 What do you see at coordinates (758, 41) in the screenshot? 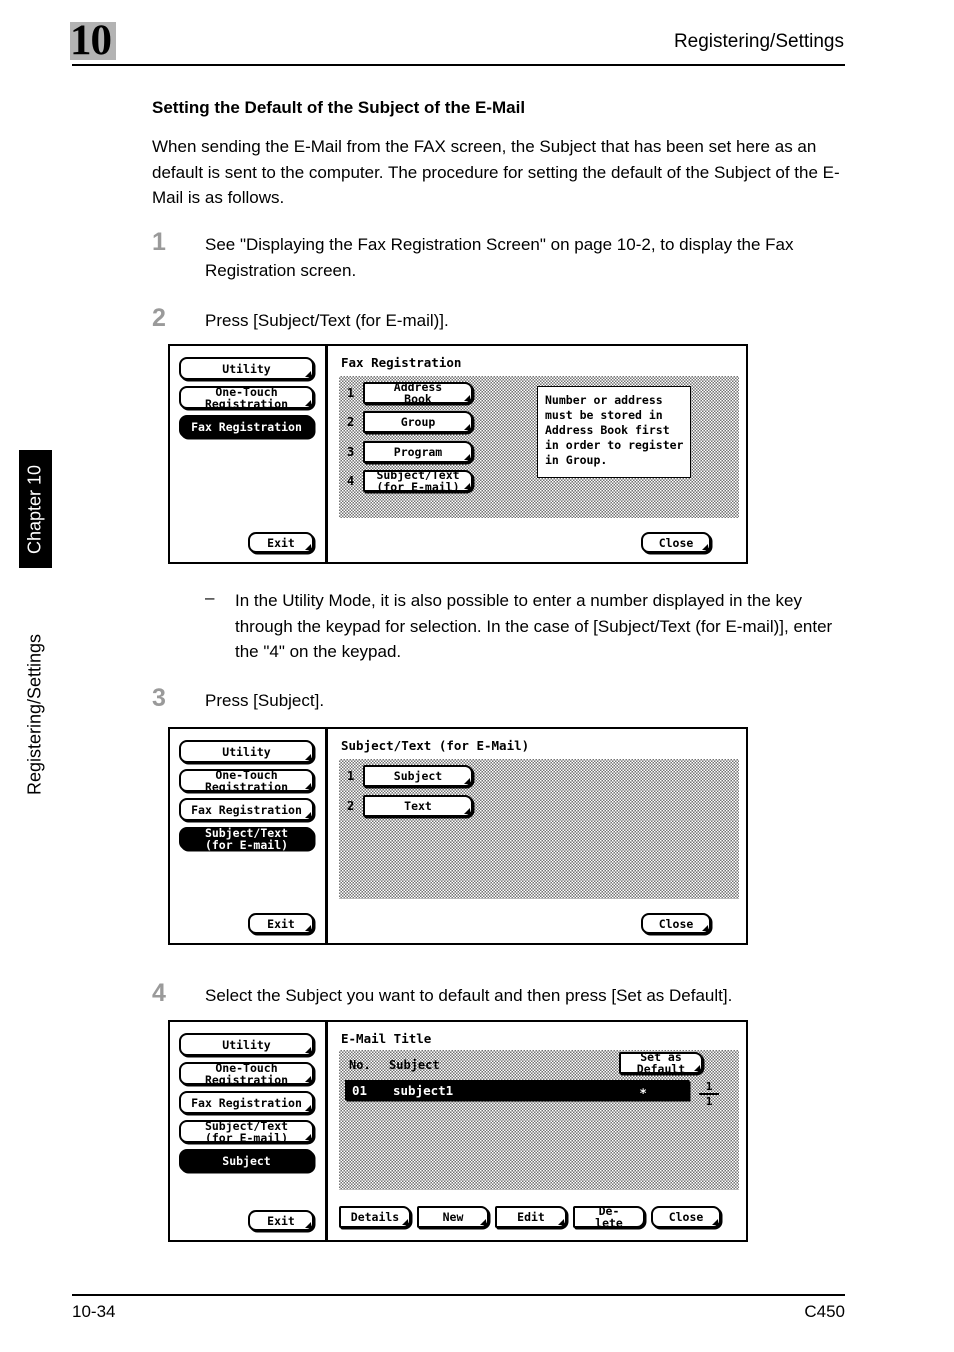
I see `header-title: Registering/Settings` at bounding box center [758, 41].